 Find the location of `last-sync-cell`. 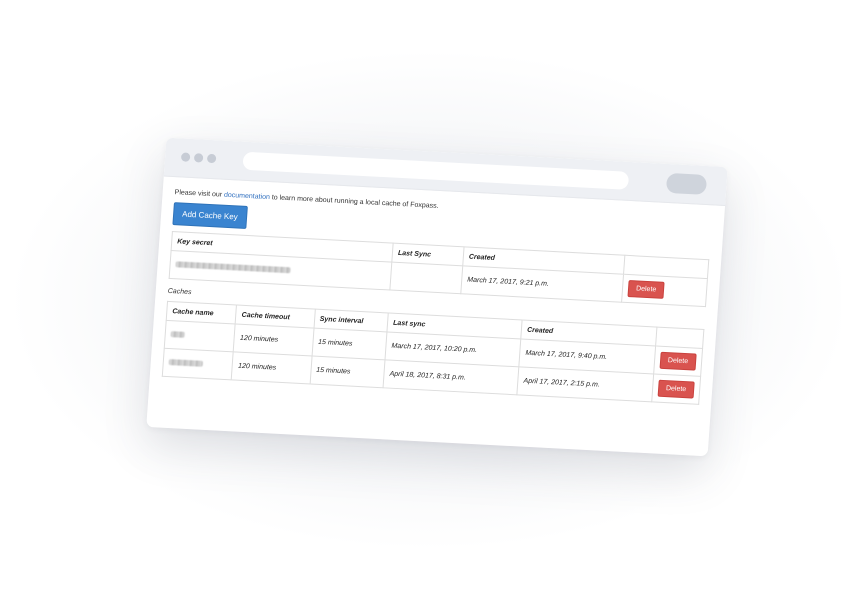

last-sync-cell is located at coordinates (426, 278).